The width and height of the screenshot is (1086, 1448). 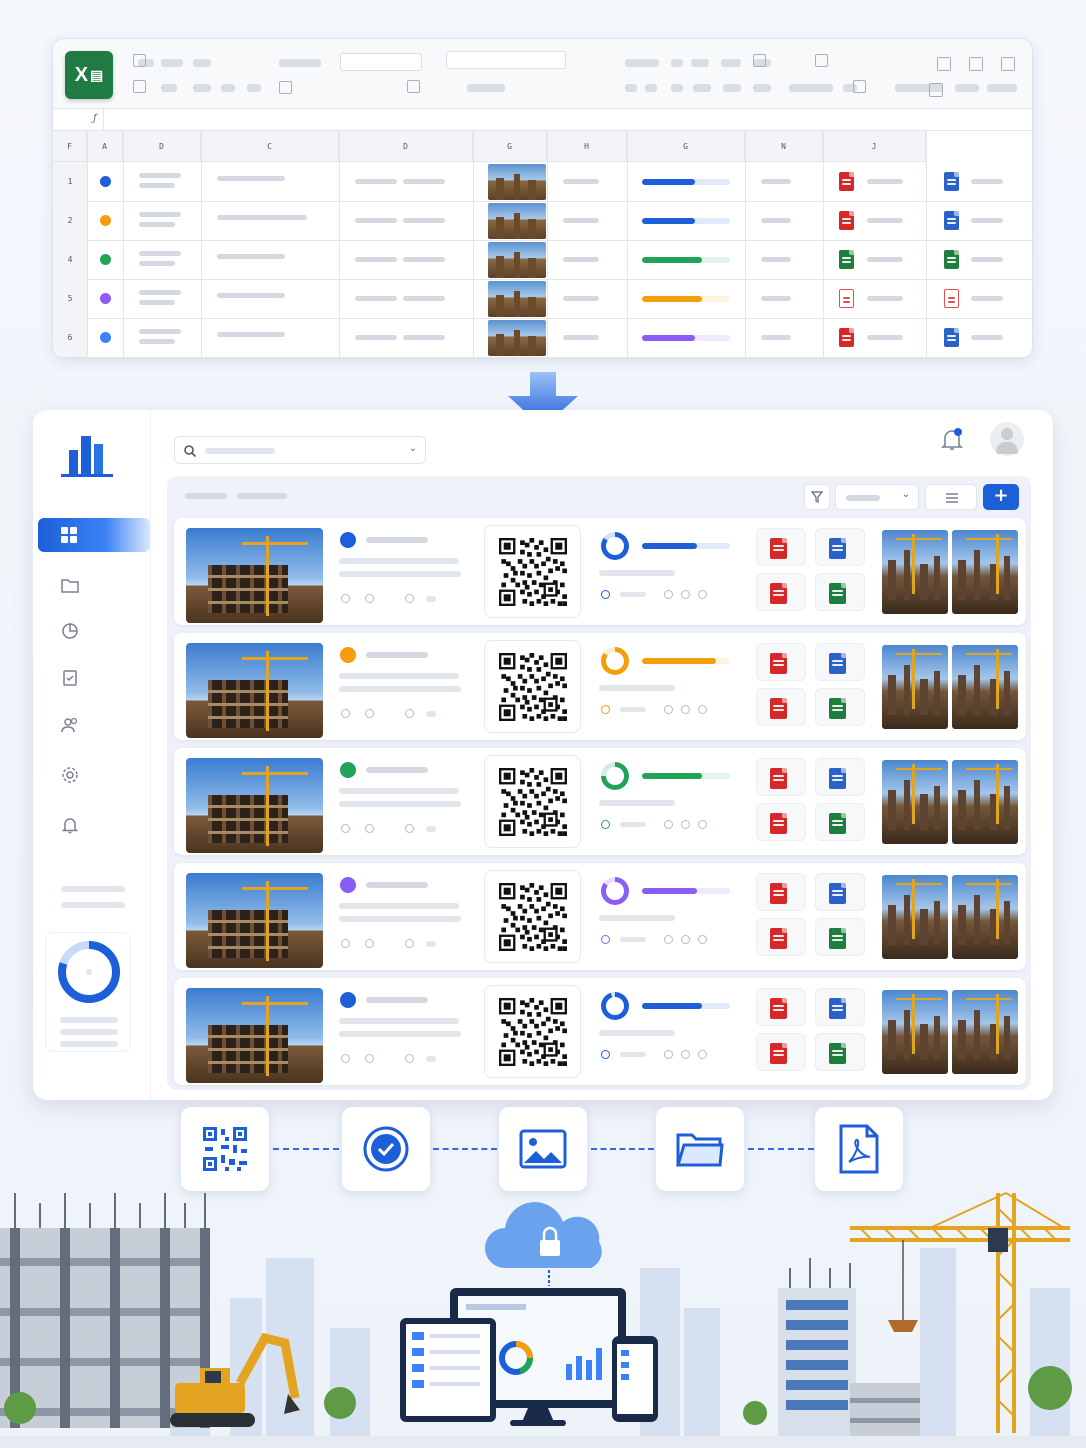 I want to click on column-header: N, so click(x=784, y=146).